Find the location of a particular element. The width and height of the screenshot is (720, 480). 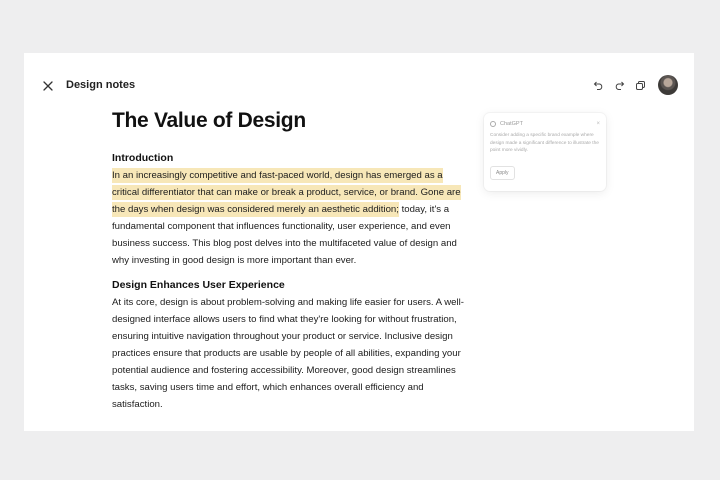

toolbar is located at coordinates (635, 85).